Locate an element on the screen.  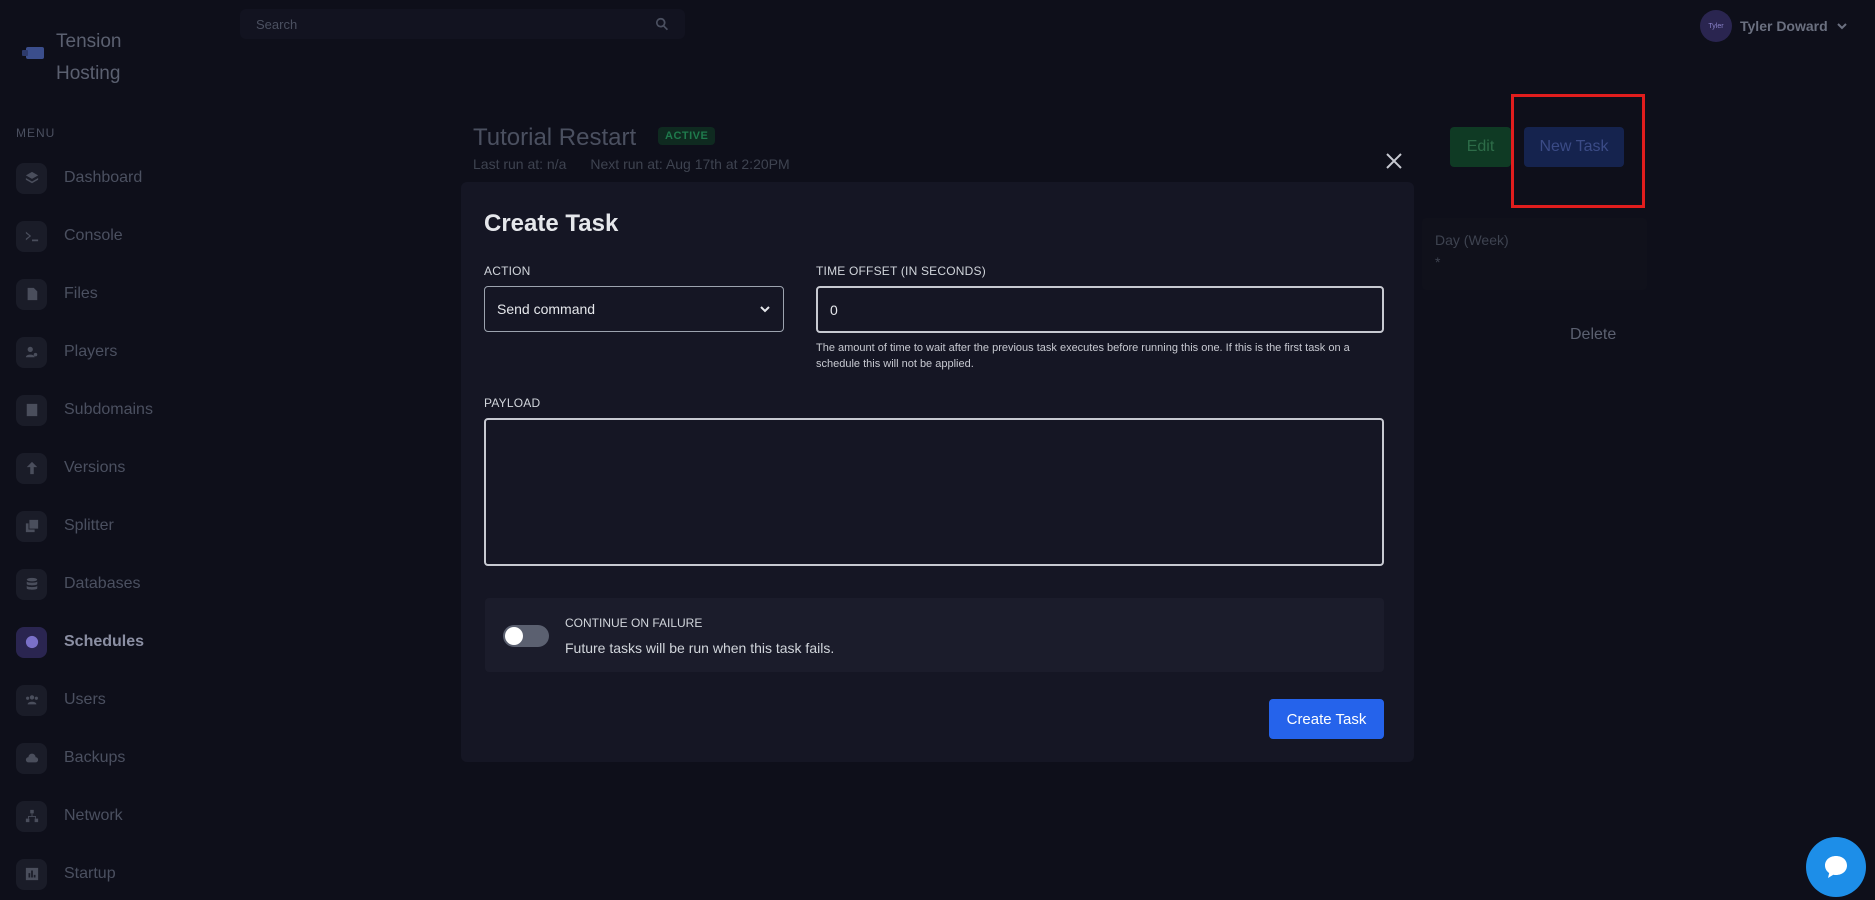
sidebar-item-users: Users is located at coordinates (84, 700).